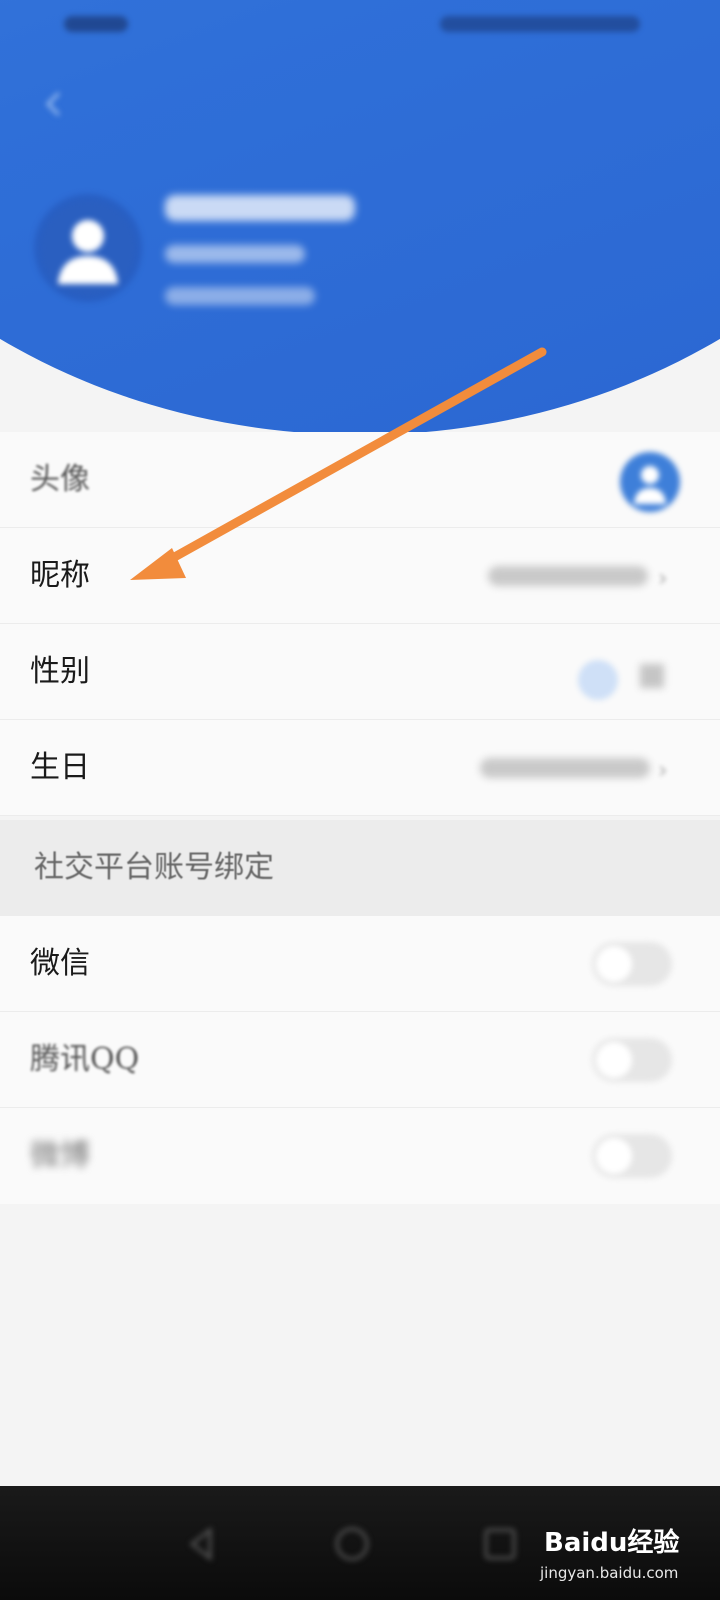 The height and width of the screenshot is (1600, 720). Describe the element at coordinates (567, 1543) in the screenshot. I see `watermark-brand-bai: Bai` at that location.